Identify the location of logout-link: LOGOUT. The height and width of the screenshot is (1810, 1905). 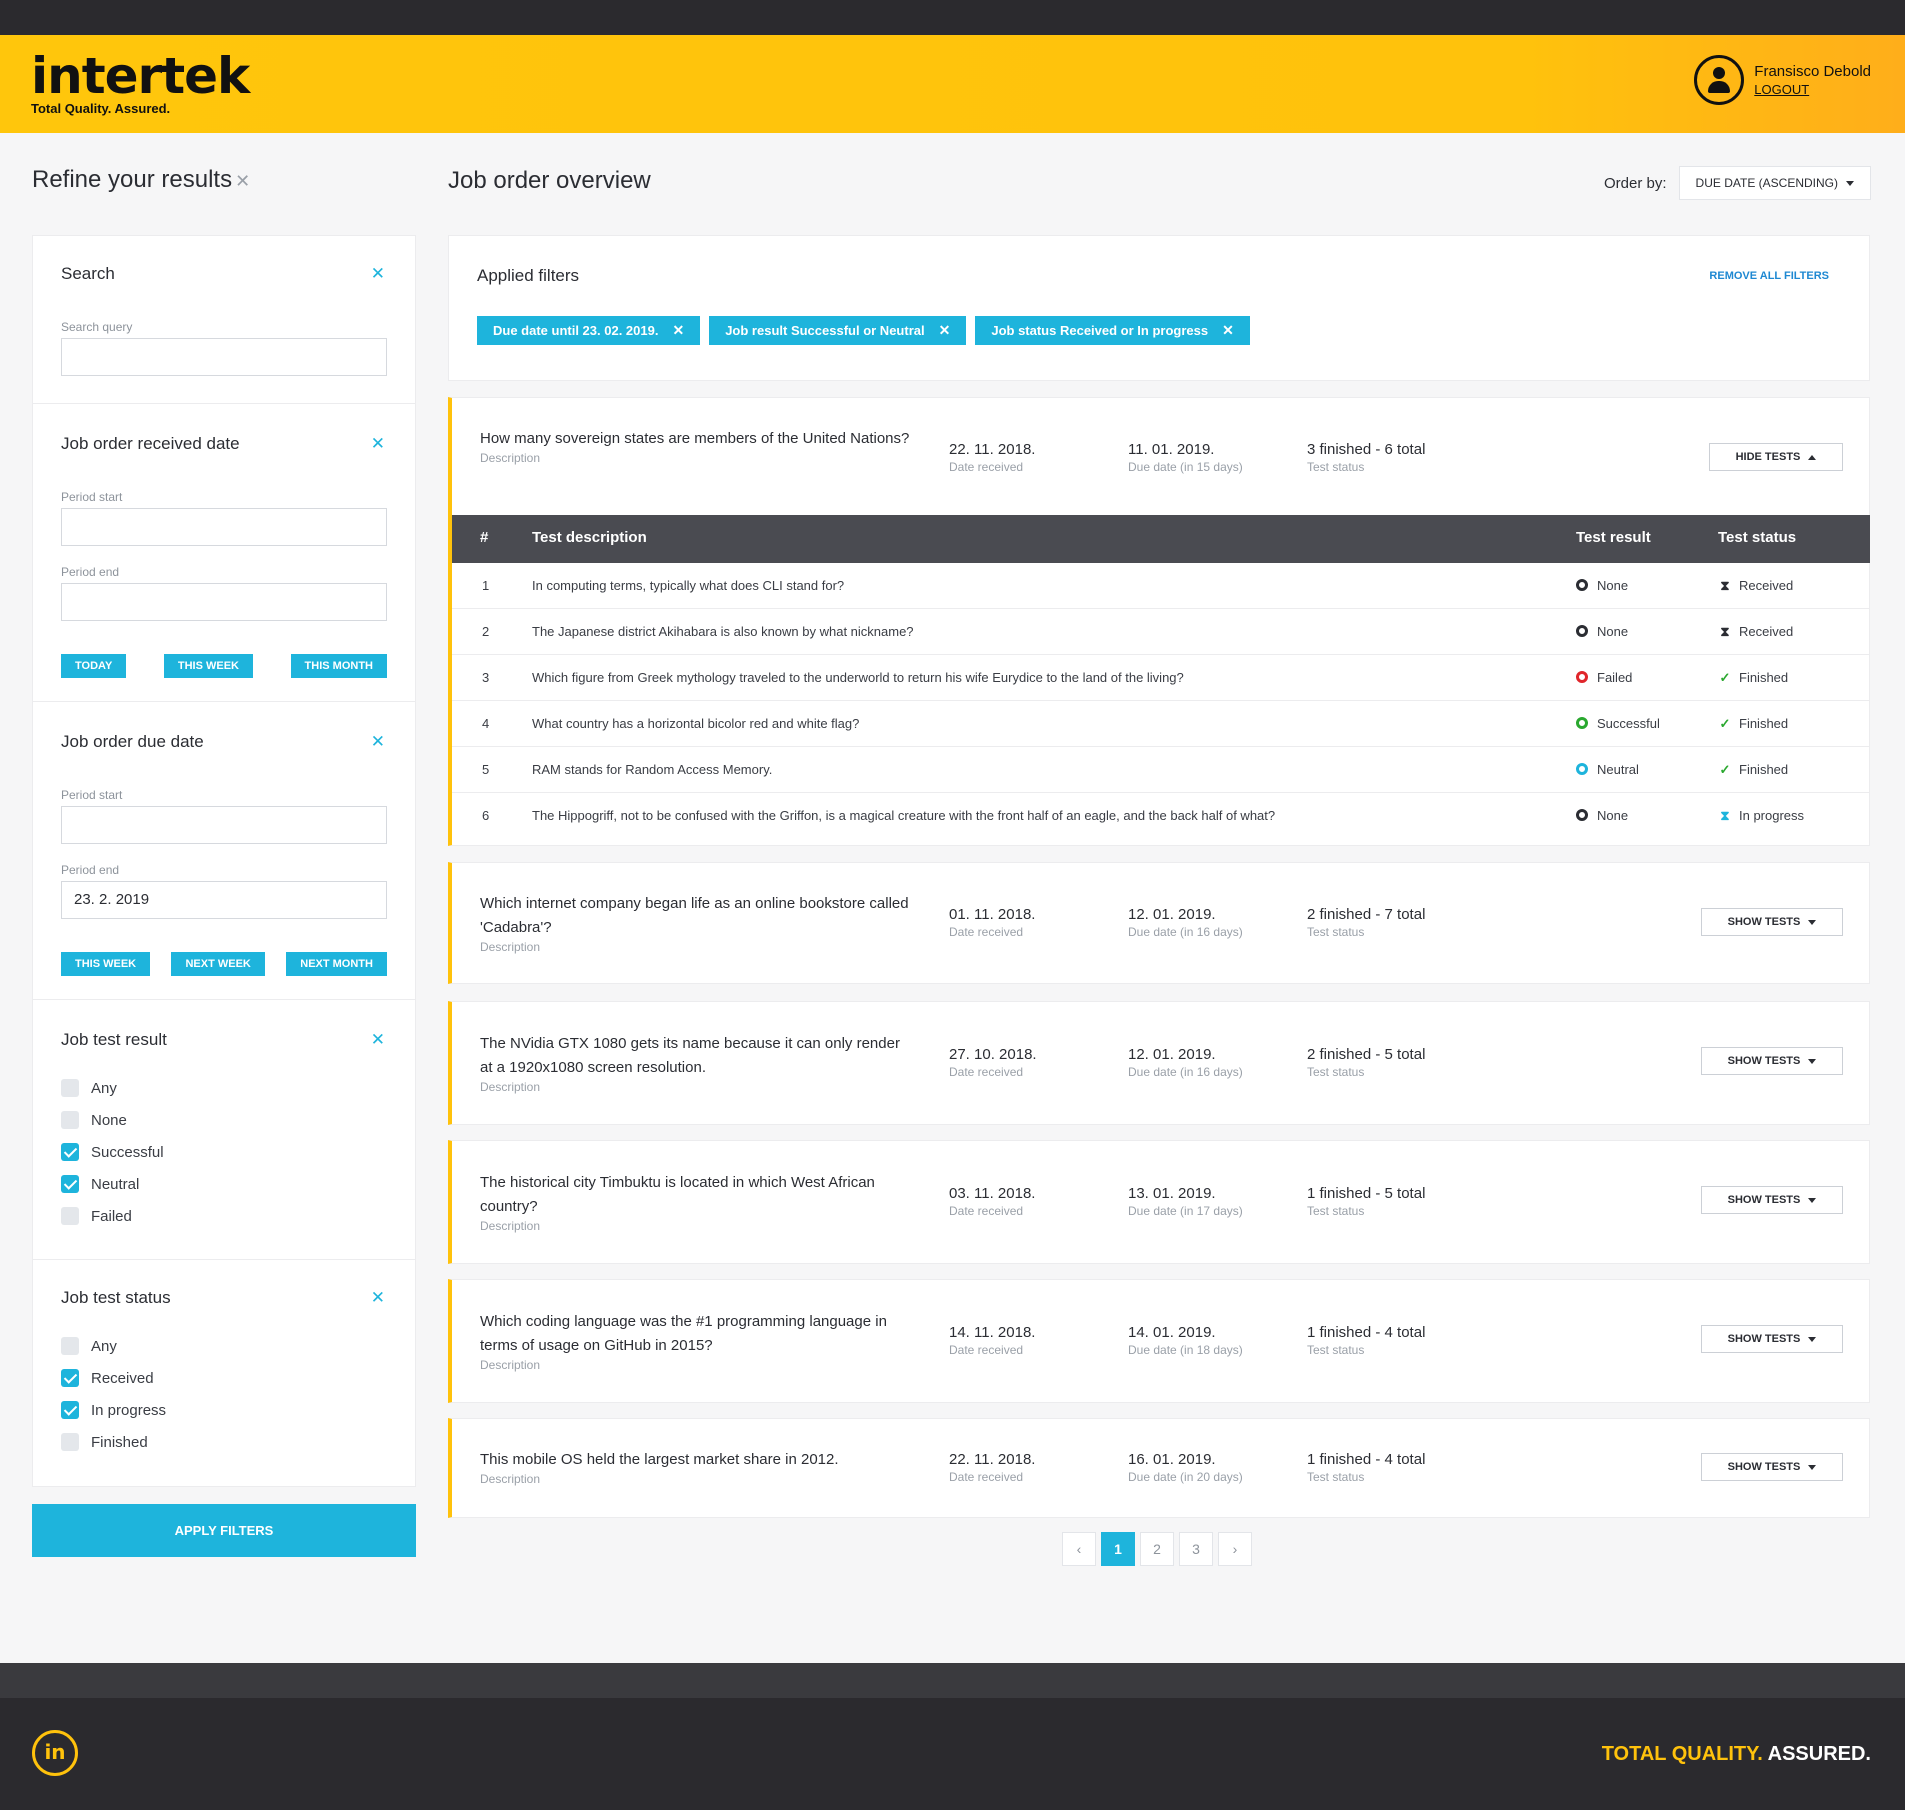
(1812, 89).